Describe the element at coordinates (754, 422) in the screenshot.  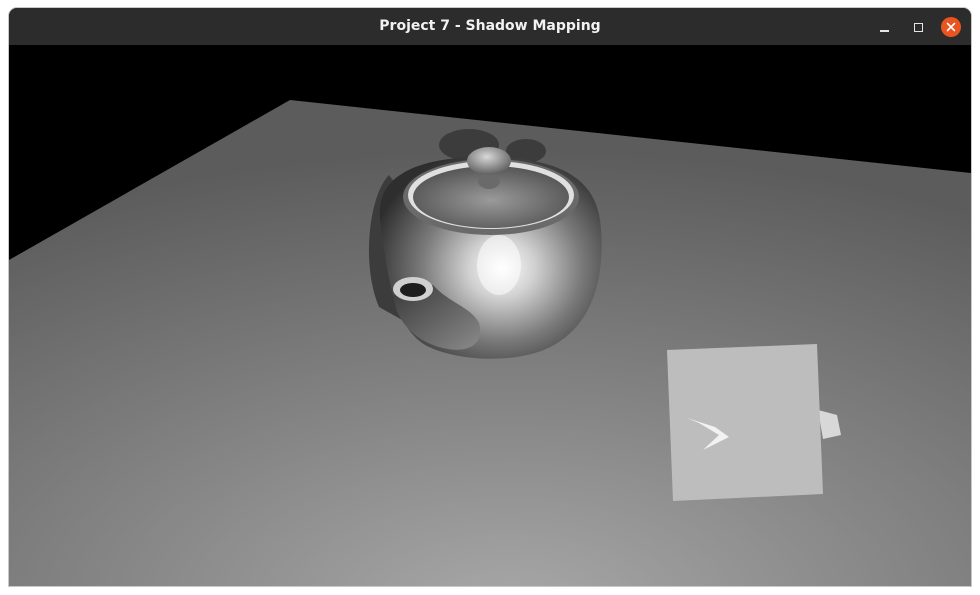
I see `light-cube` at that location.